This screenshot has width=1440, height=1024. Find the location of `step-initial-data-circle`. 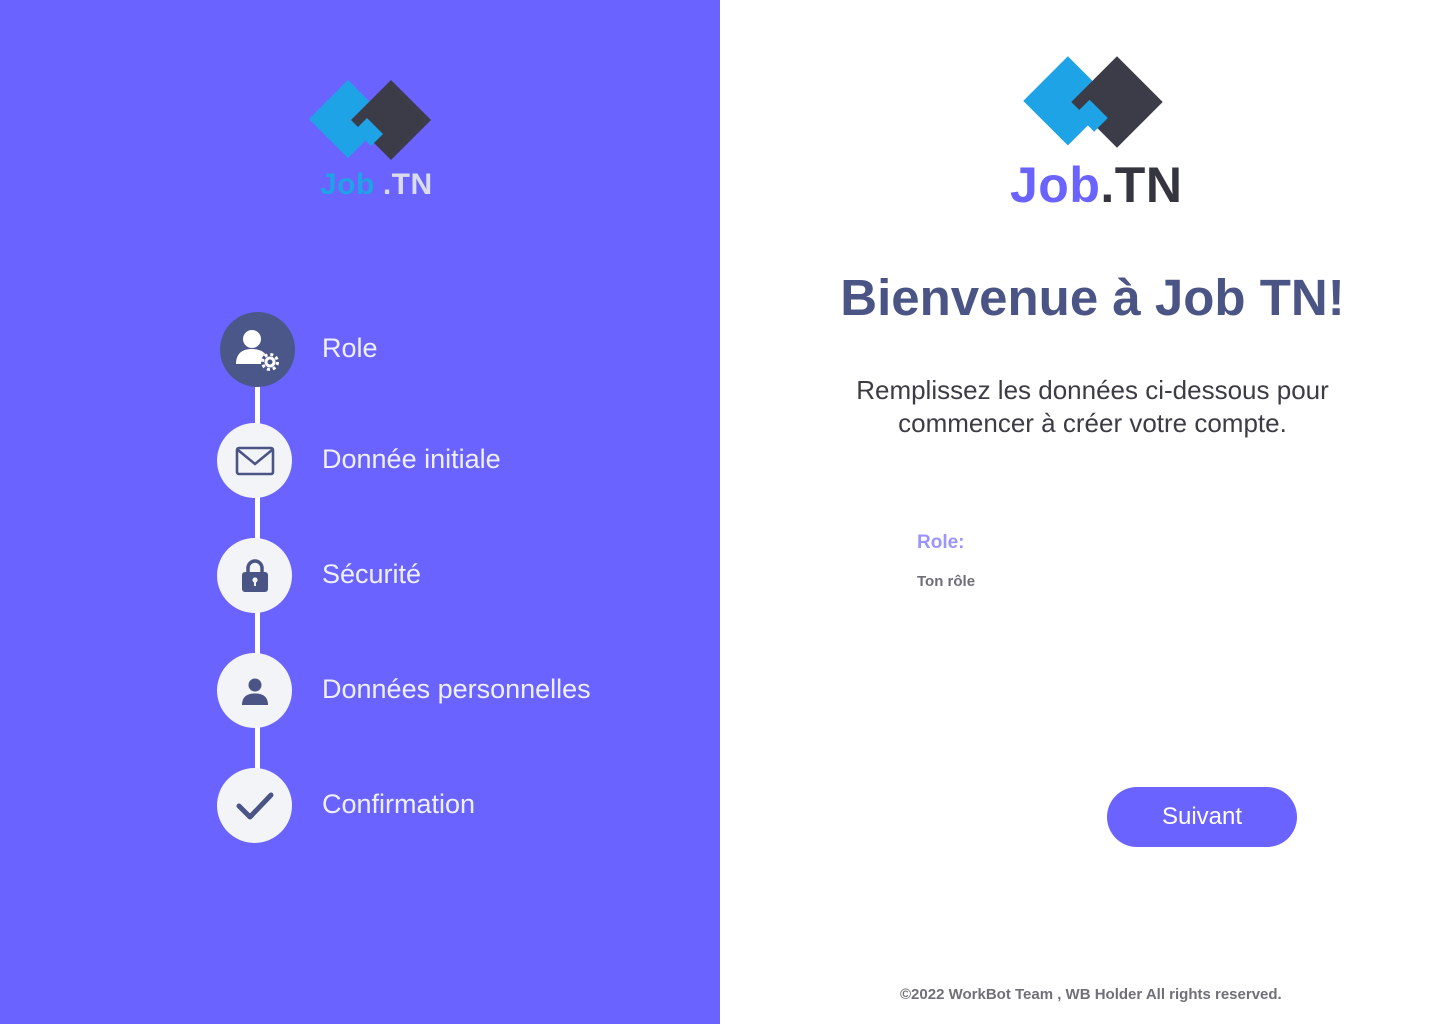

step-initial-data-circle is located at coordinates (254, 460).